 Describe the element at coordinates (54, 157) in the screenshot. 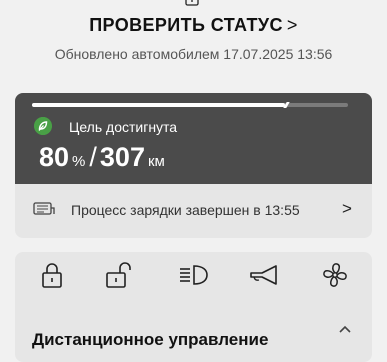

I see `battery-percent: 80` at that location.